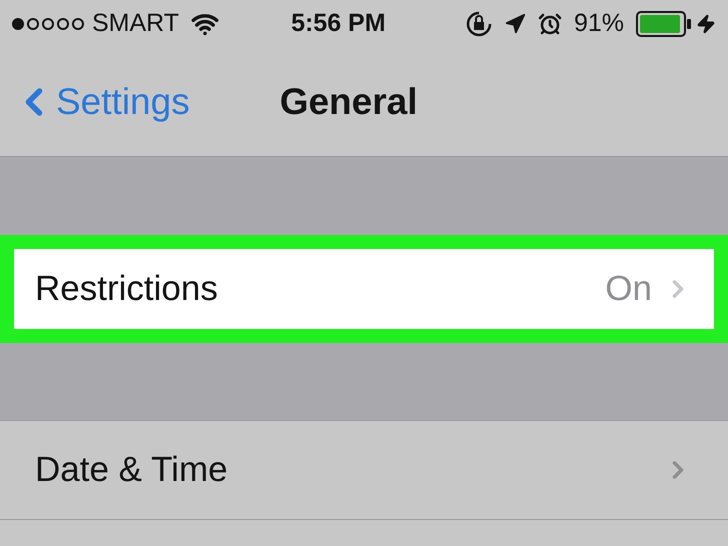 This screenshot has width=728, height=546. Describe the element at coordinates (364, 533) in the screenshot. I see `settings-row` at that location.